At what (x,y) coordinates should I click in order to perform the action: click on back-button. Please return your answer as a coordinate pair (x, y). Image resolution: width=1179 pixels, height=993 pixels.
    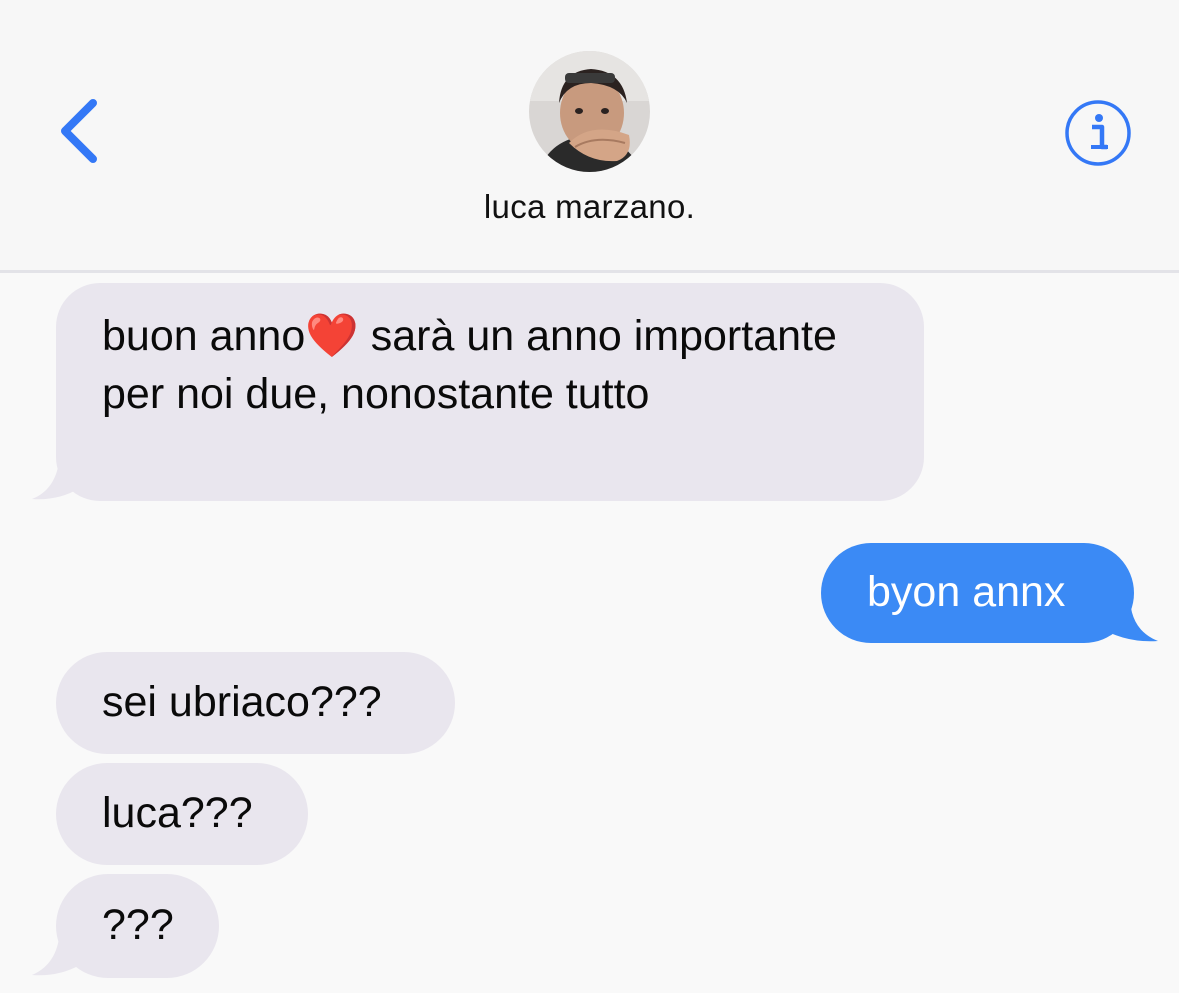
    Looking at the image, I should click on (83, 133).